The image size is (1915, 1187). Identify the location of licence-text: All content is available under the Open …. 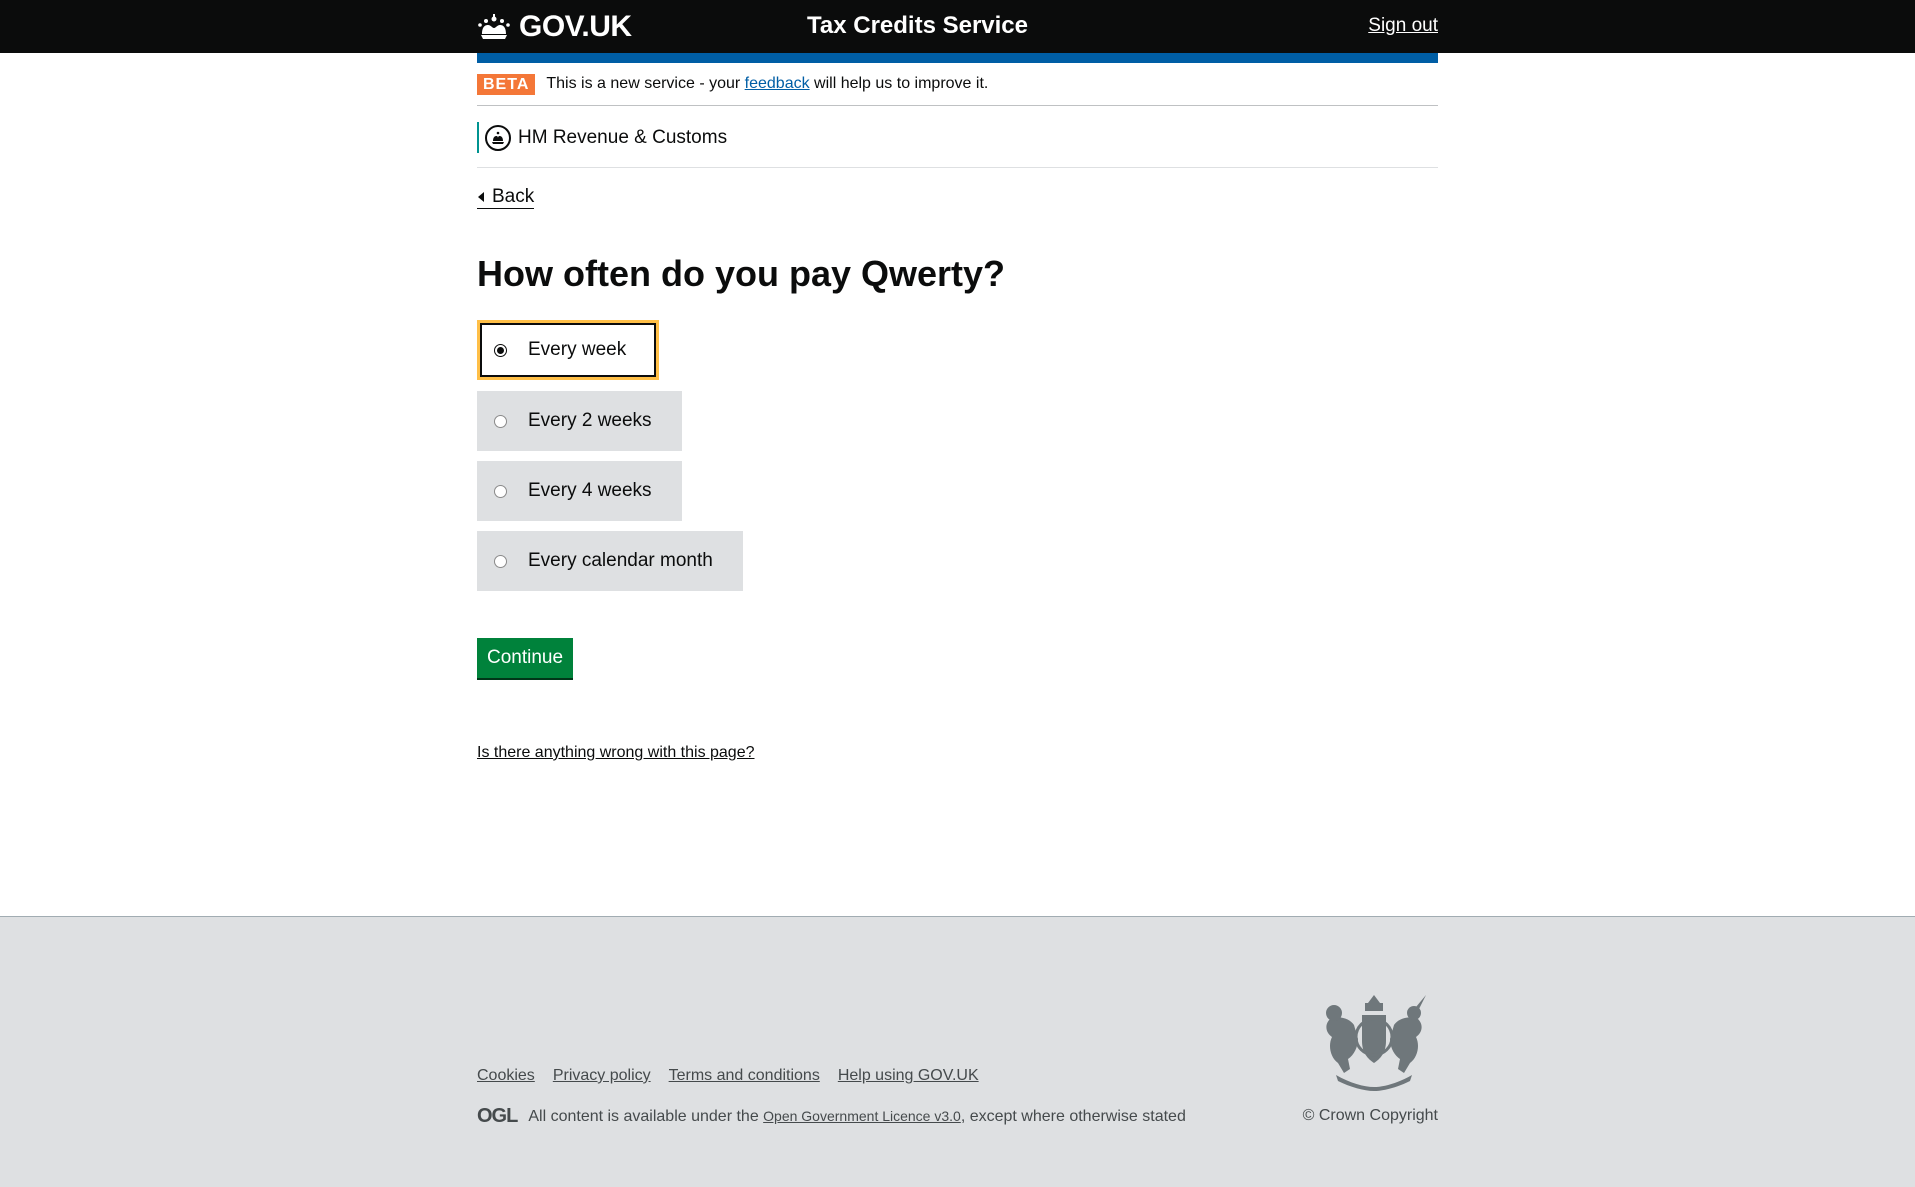
(857, 1117).